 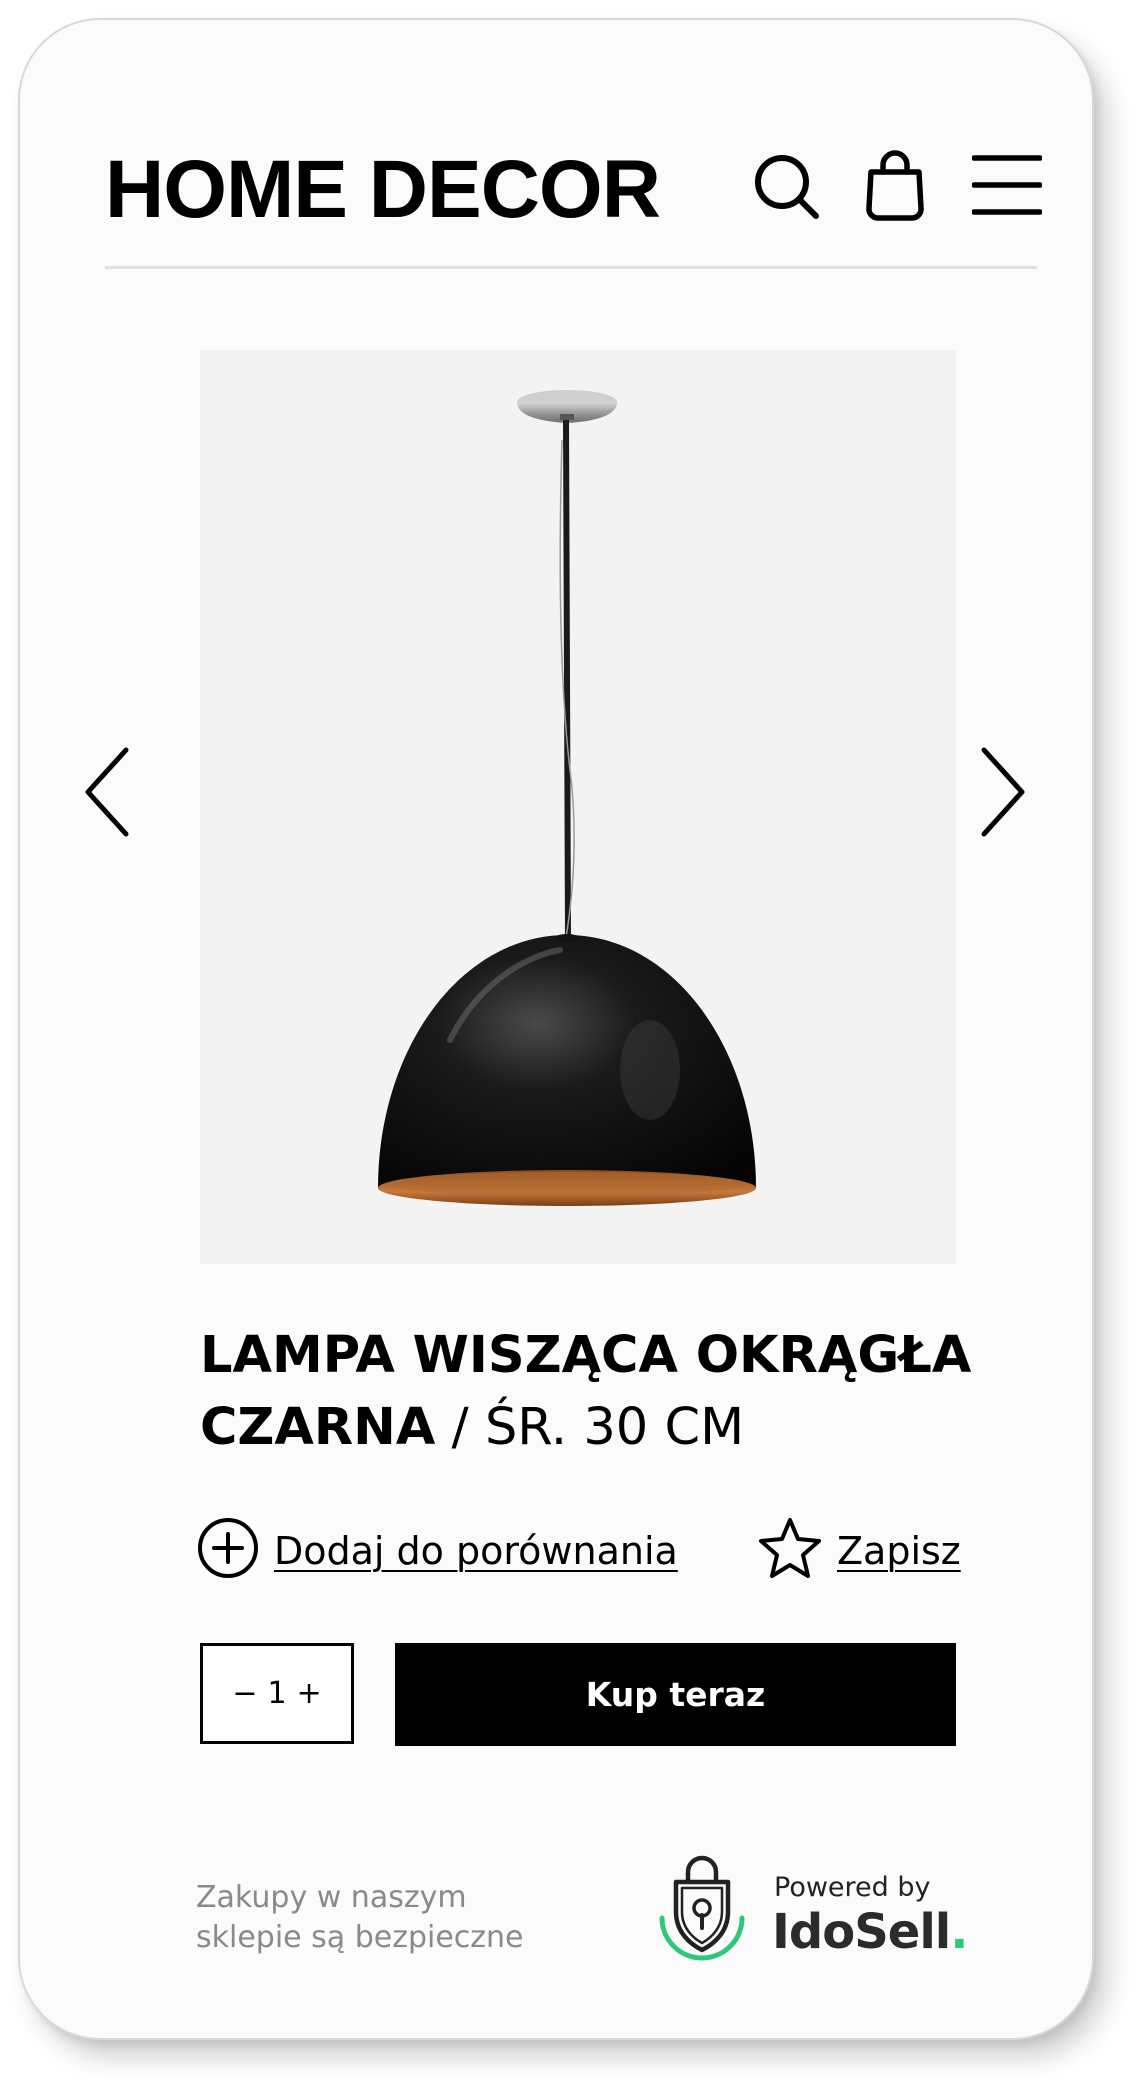 I want to click on idosell-name: IdoSell, so click(x=861, y=1932).